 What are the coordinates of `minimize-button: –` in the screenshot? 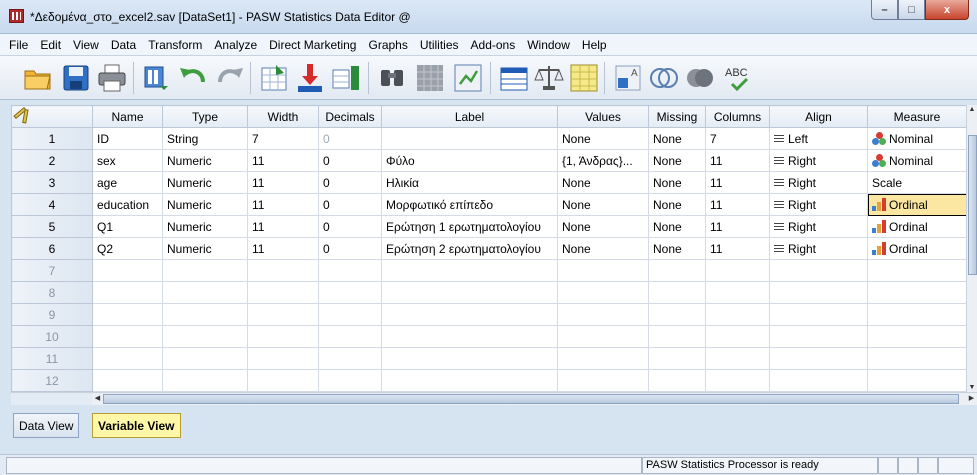 It's located at (884, 10).